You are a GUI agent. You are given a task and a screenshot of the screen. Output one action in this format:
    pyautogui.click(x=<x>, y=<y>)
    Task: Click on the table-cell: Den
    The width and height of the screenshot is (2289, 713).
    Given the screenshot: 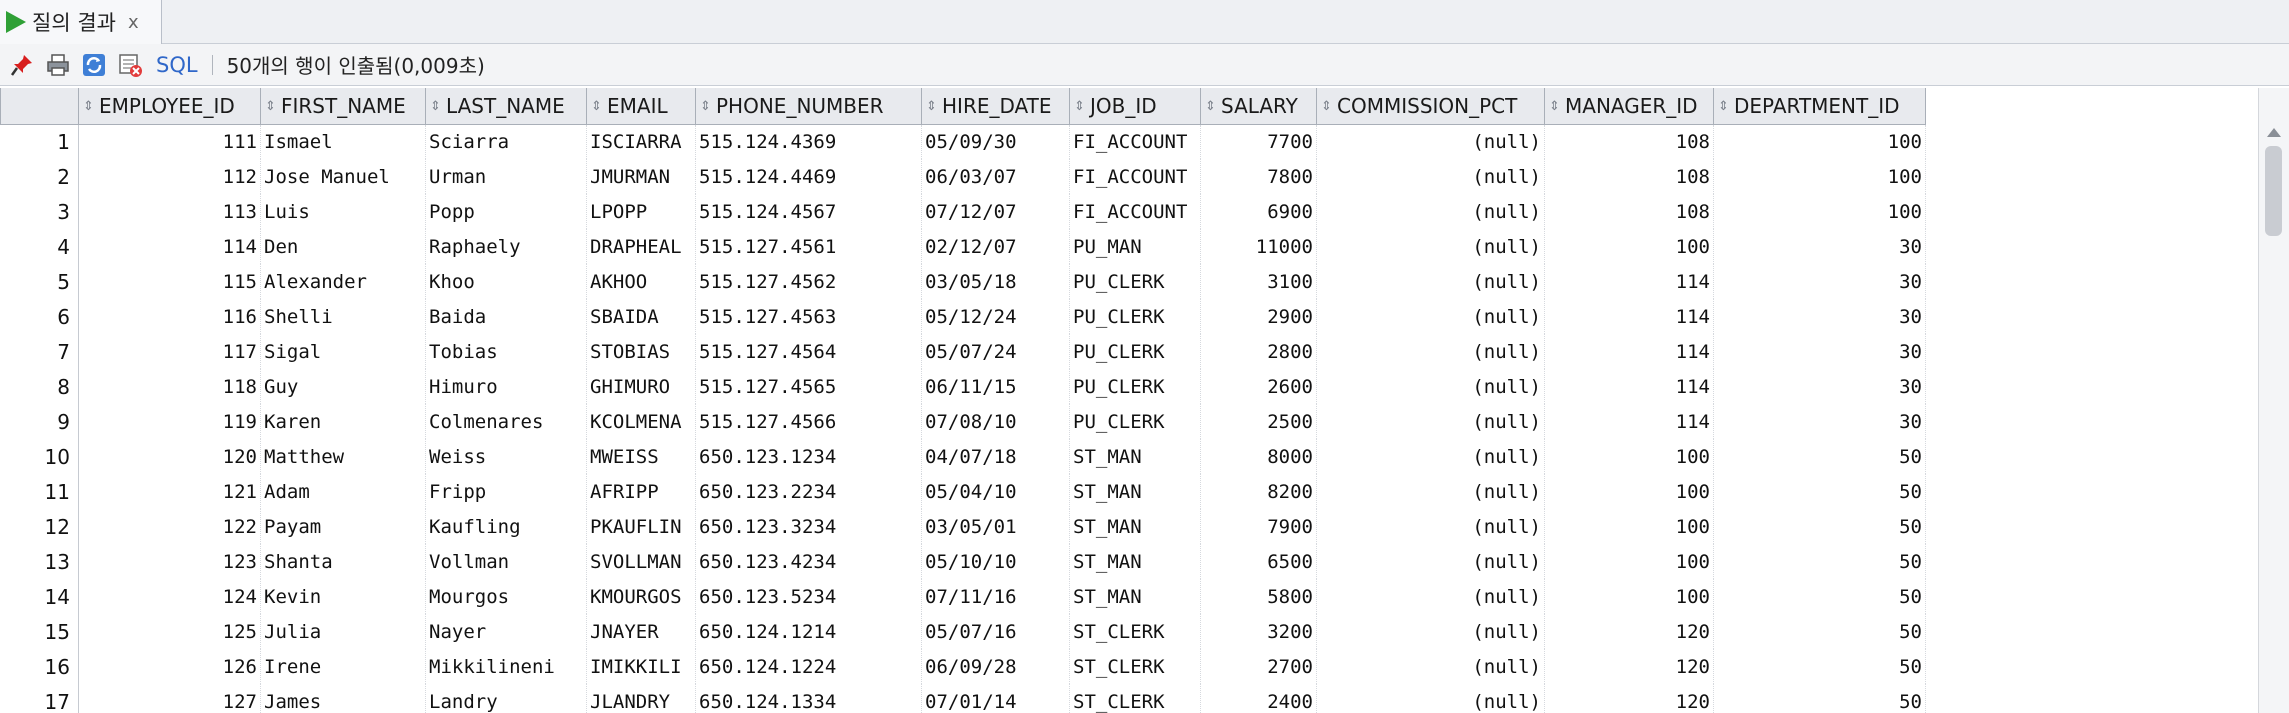 What is the action you would take?
    pyautogui.click(x=343, y=246)
    